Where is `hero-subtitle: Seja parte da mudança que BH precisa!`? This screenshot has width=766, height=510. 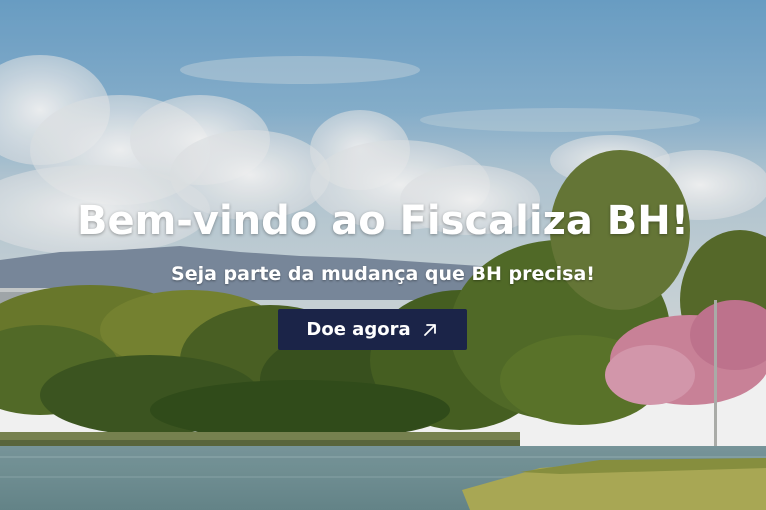
hero-subtitle: Seja parte da mudança que BH precisa! is located at coordinates (383, 274).